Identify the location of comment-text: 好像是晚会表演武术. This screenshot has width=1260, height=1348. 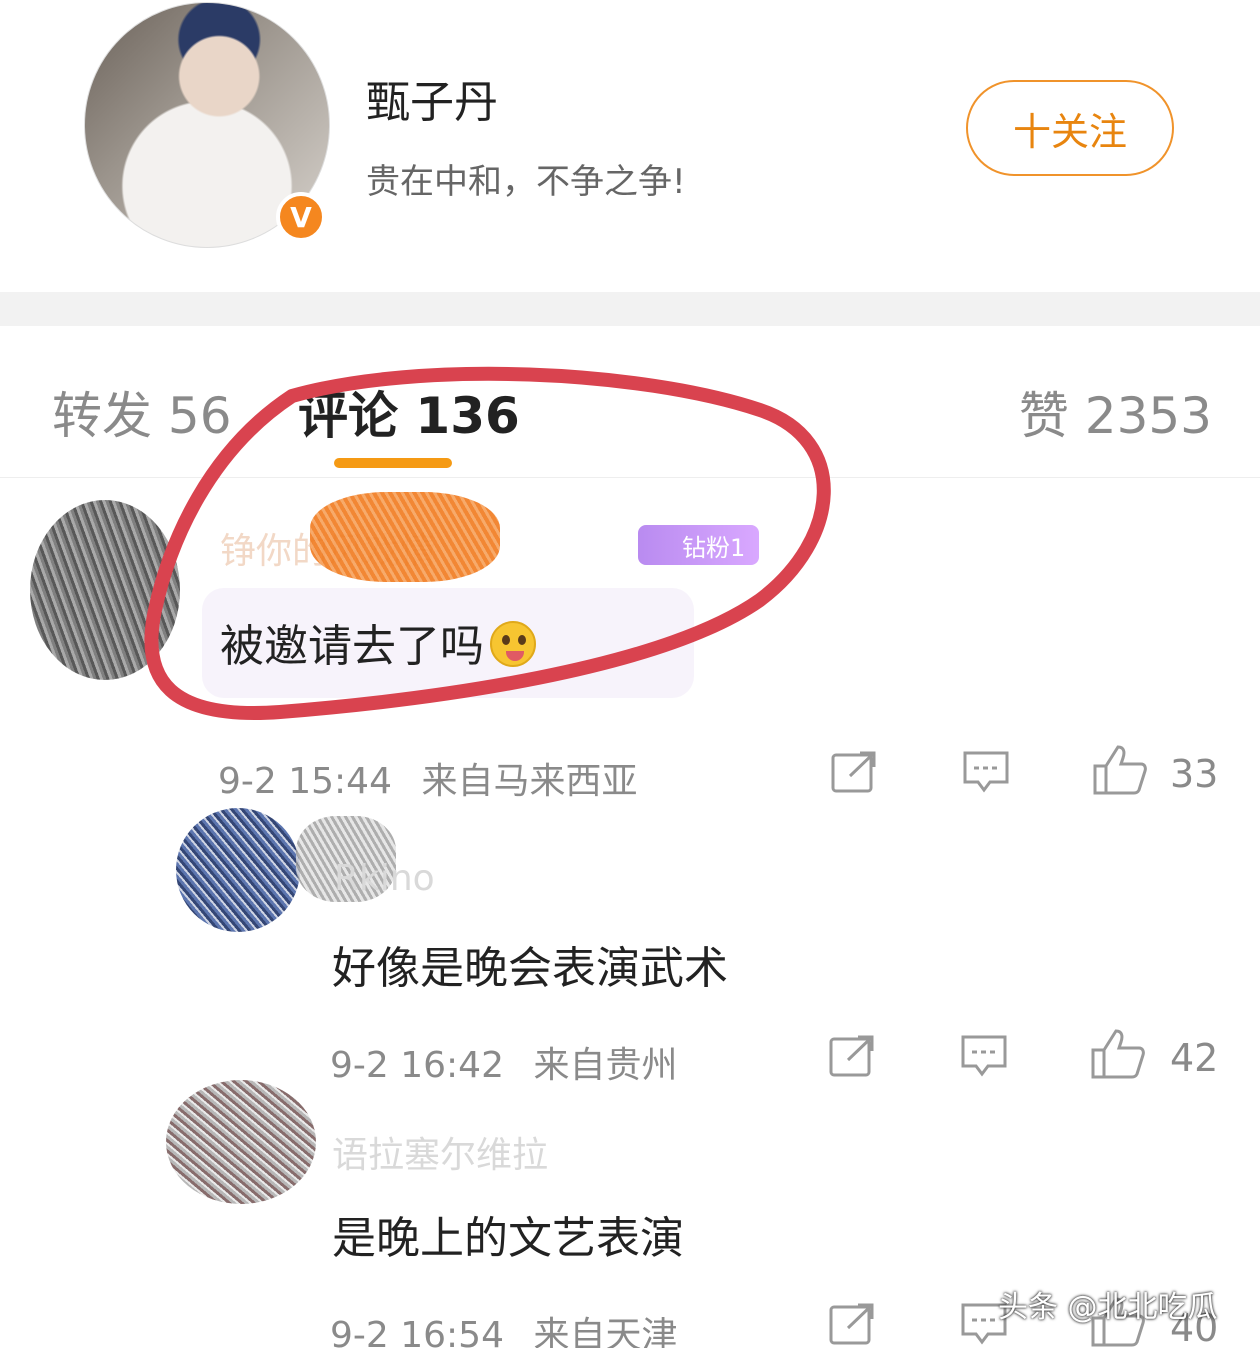
(530, 968).